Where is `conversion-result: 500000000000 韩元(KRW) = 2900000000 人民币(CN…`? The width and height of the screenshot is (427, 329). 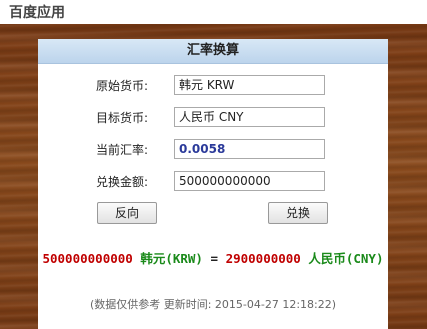 conversion-result: 500000000000 韩元(KRW) = 2900000000 人民币(CN… is located at coordinates (213, 258).